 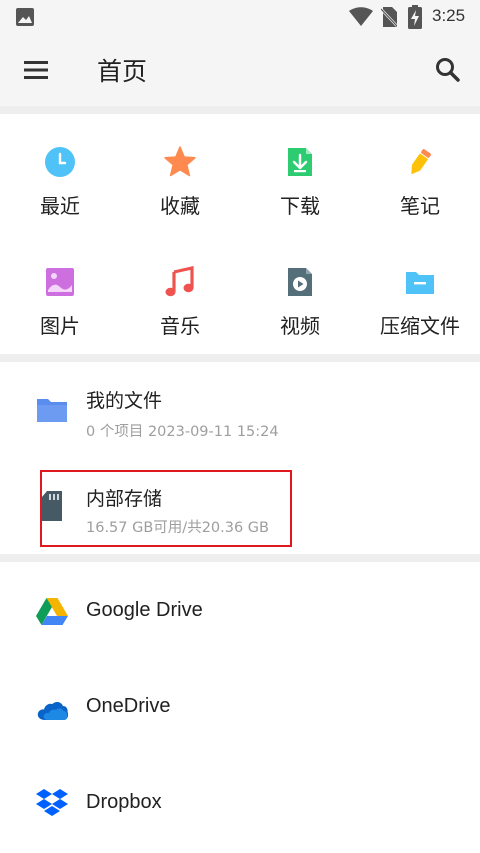 What do you see at coordinates (300, 326) in the screenshot?
I see `shortcut-label: 视频` at bounding box center [300, 326].